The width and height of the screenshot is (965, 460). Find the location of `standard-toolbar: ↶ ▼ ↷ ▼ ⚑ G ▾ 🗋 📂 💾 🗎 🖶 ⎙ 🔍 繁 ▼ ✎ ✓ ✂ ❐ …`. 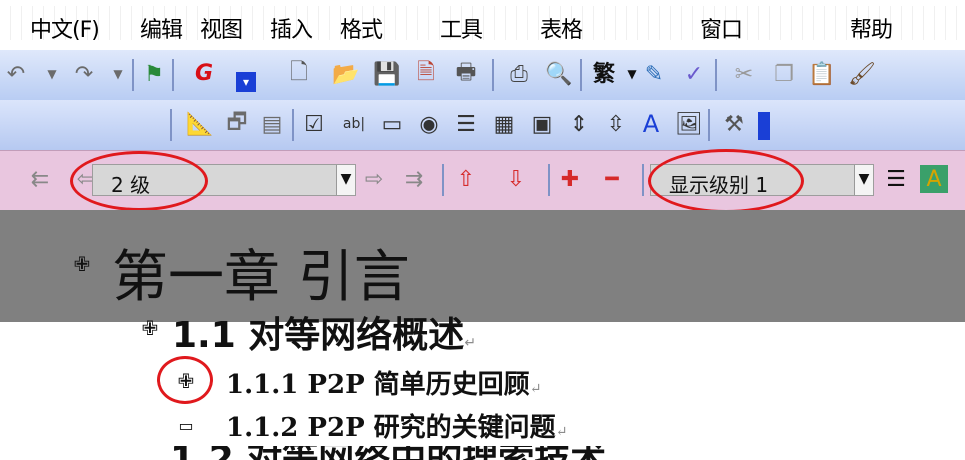

standard-toolbar: ↶ ▼ ↷ ▼ ⚑ G ▾ 🗋 📂 💾 🗎 🖶 ⎙ 🔍 繁 ▼ ✎ ✓ ✂ ❐ … is located at coordinates (482, 75).